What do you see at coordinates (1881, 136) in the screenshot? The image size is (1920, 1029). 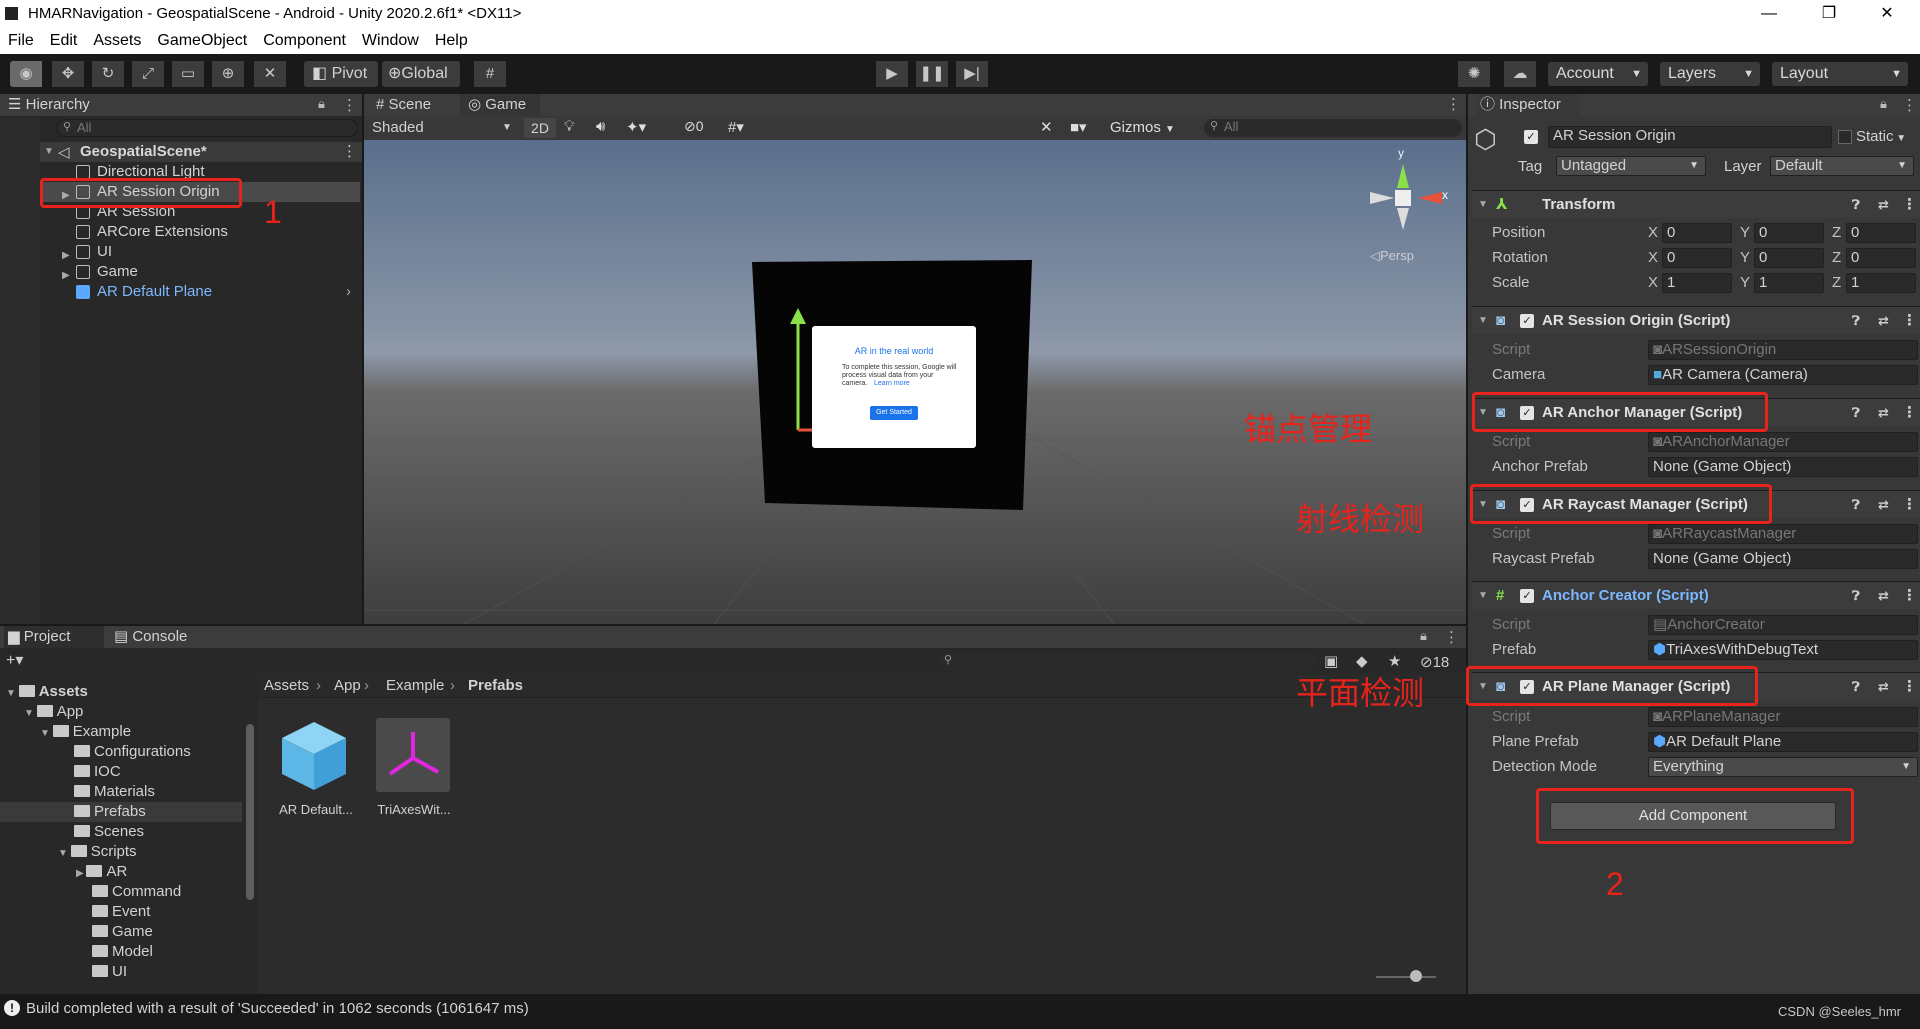 I see `static-dropdown: Static ▼` at bounding box center [1881, 136].